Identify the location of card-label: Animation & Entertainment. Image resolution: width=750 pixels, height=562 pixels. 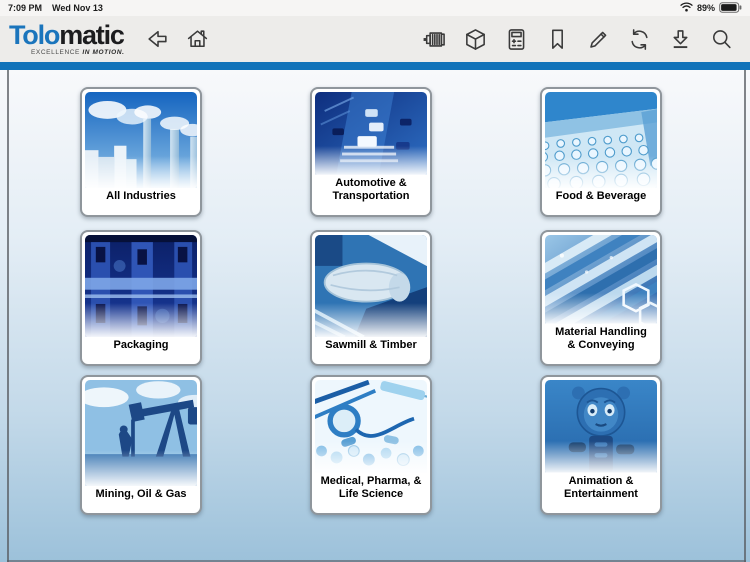
(601, 487).